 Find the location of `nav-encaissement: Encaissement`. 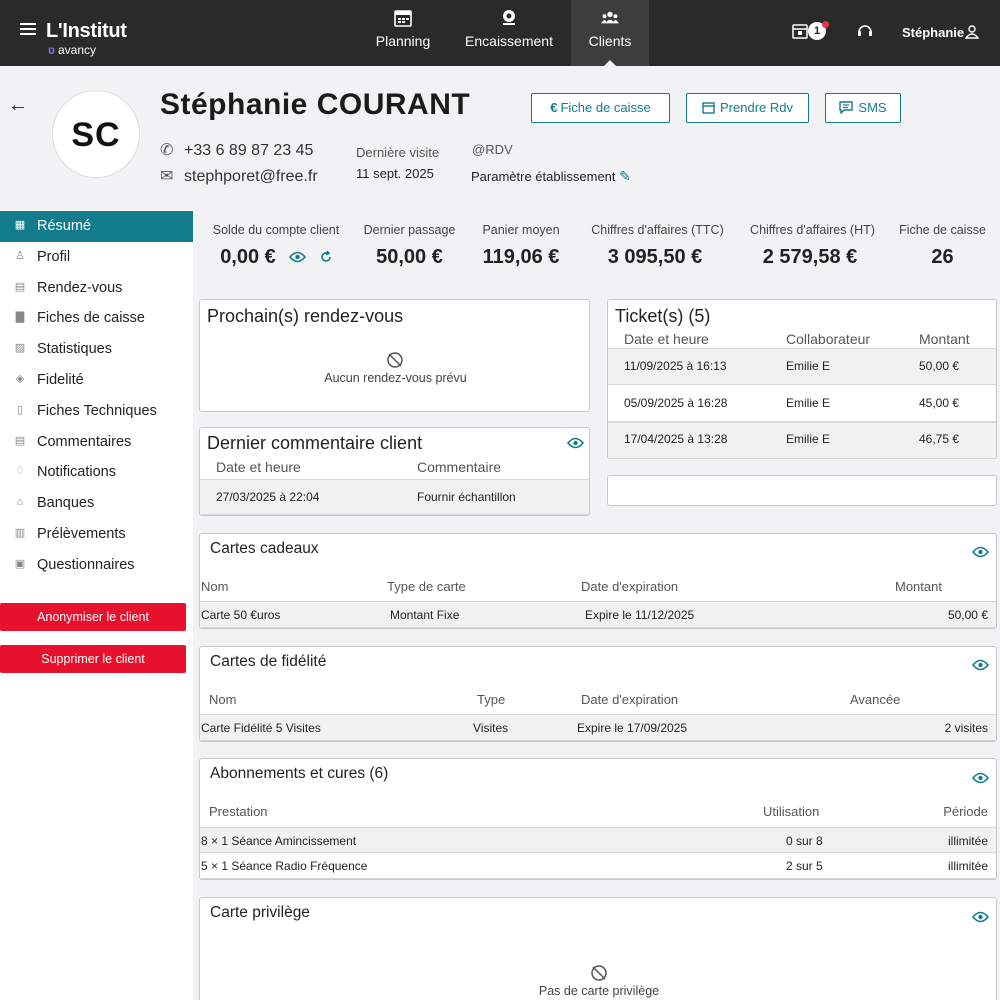

nav-encaissement: Encaissement is located at coordinates (509, 33).